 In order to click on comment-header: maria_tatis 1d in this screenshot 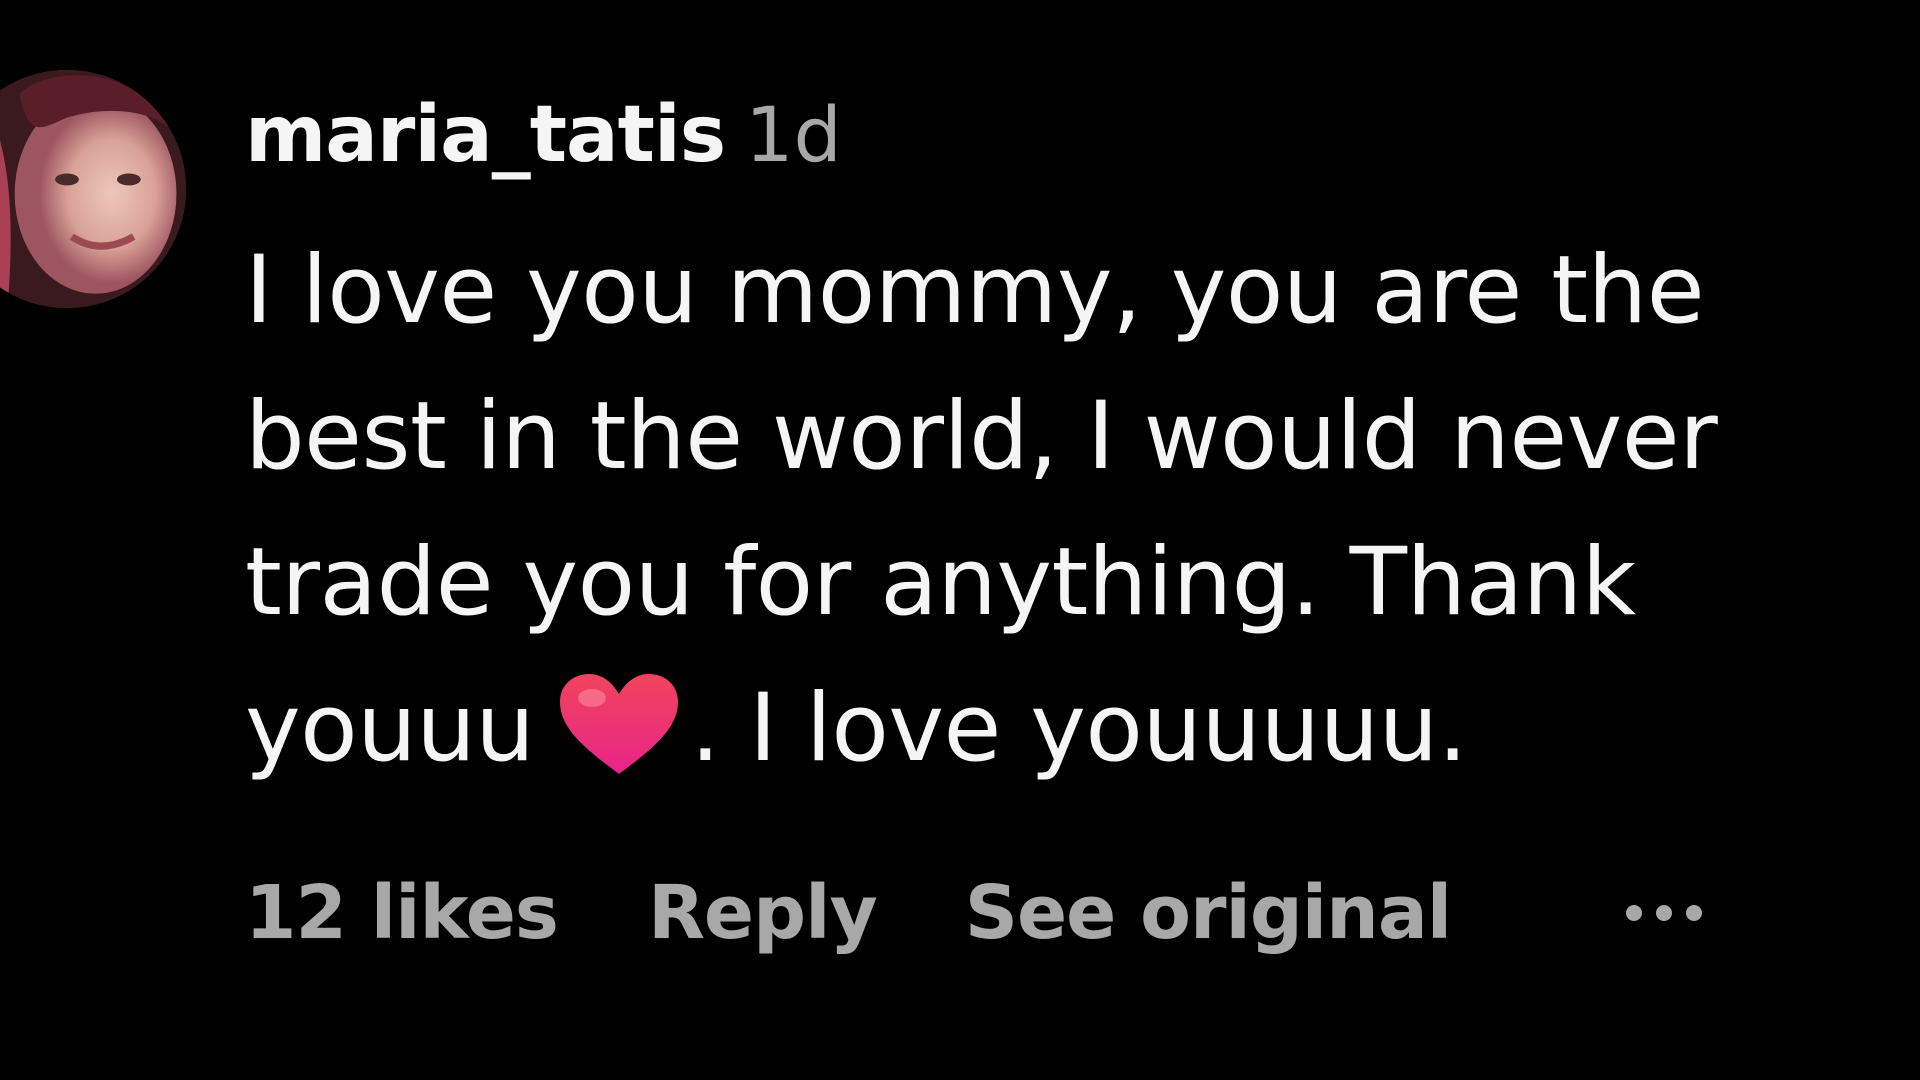, I will do `click(1070, 140)`.